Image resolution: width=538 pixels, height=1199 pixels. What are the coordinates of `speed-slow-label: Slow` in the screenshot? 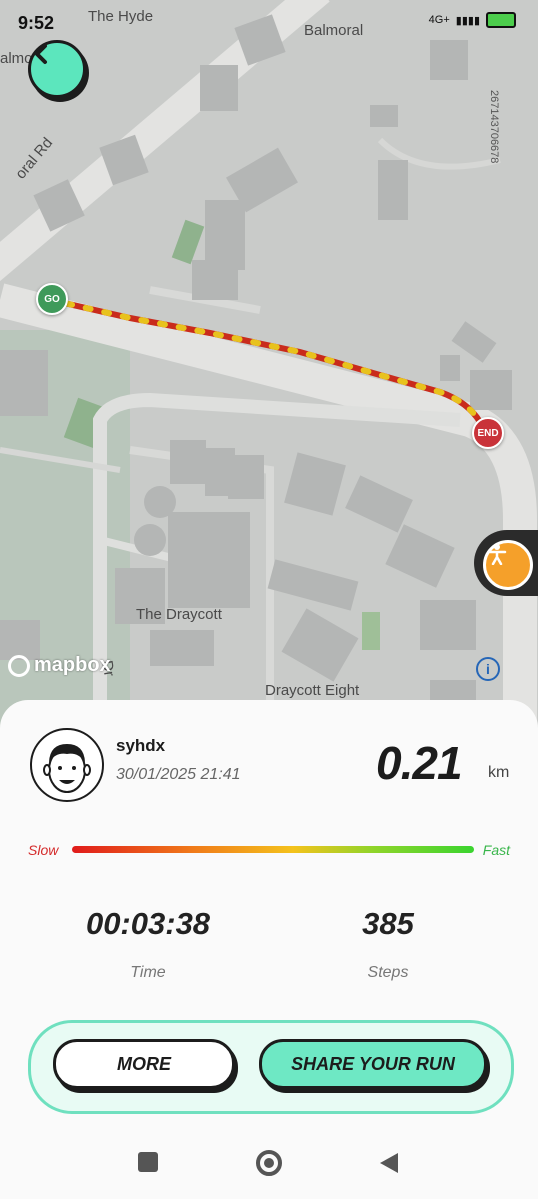 It's located at (43, 850).